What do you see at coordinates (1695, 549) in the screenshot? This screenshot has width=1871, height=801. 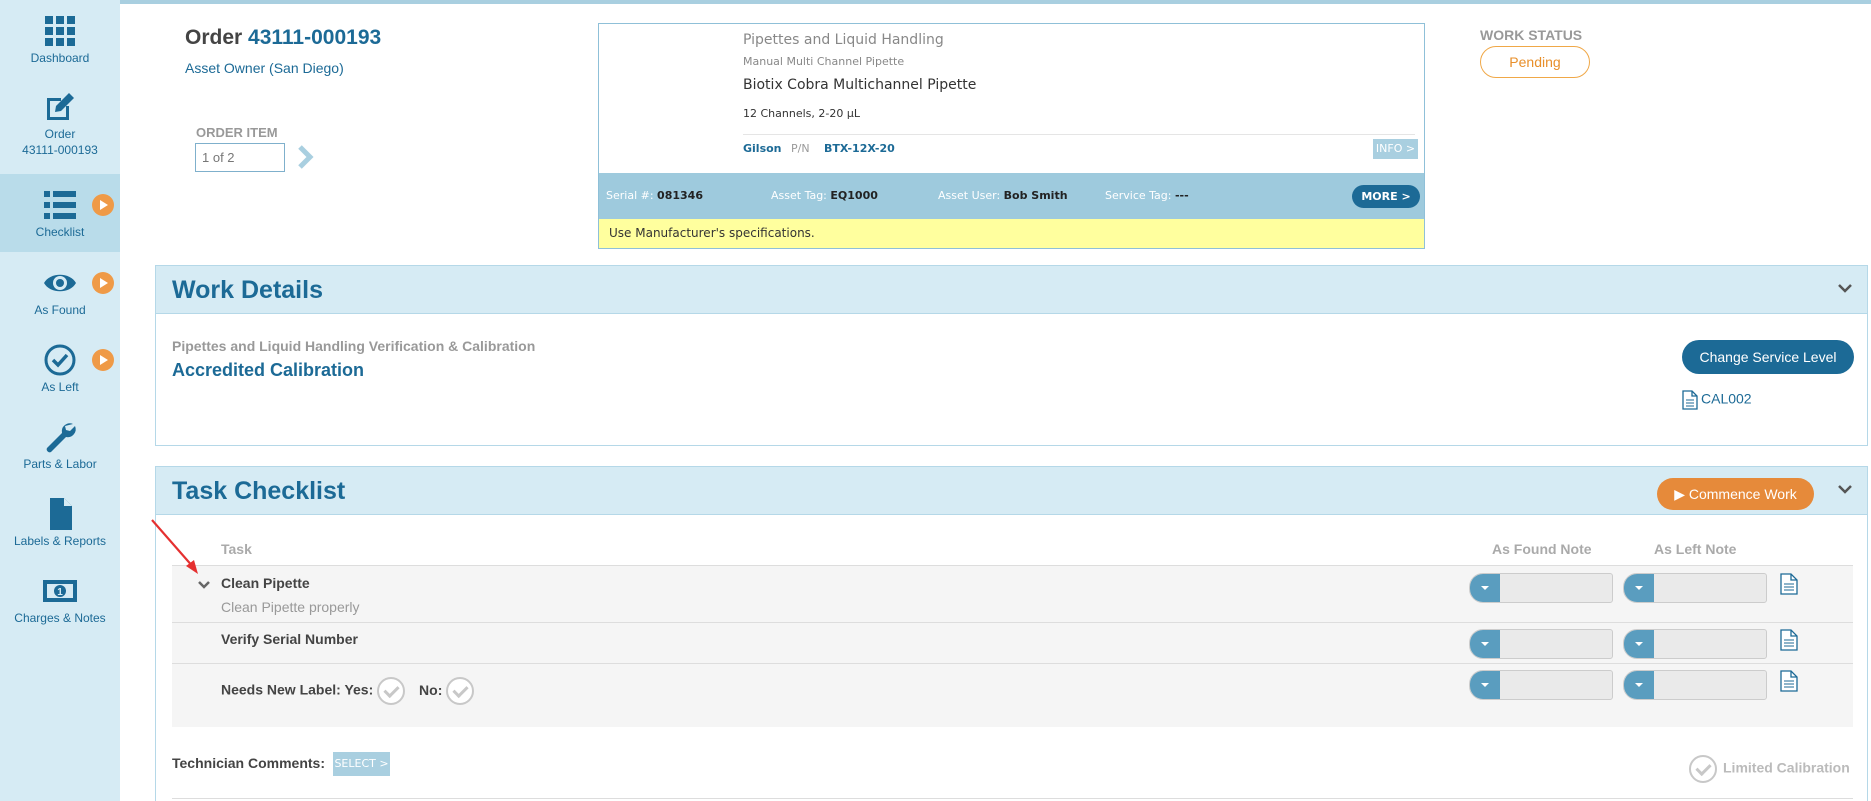 I see `column-header-as-left-note: As Left Note` at bounding box center [1695, 549].